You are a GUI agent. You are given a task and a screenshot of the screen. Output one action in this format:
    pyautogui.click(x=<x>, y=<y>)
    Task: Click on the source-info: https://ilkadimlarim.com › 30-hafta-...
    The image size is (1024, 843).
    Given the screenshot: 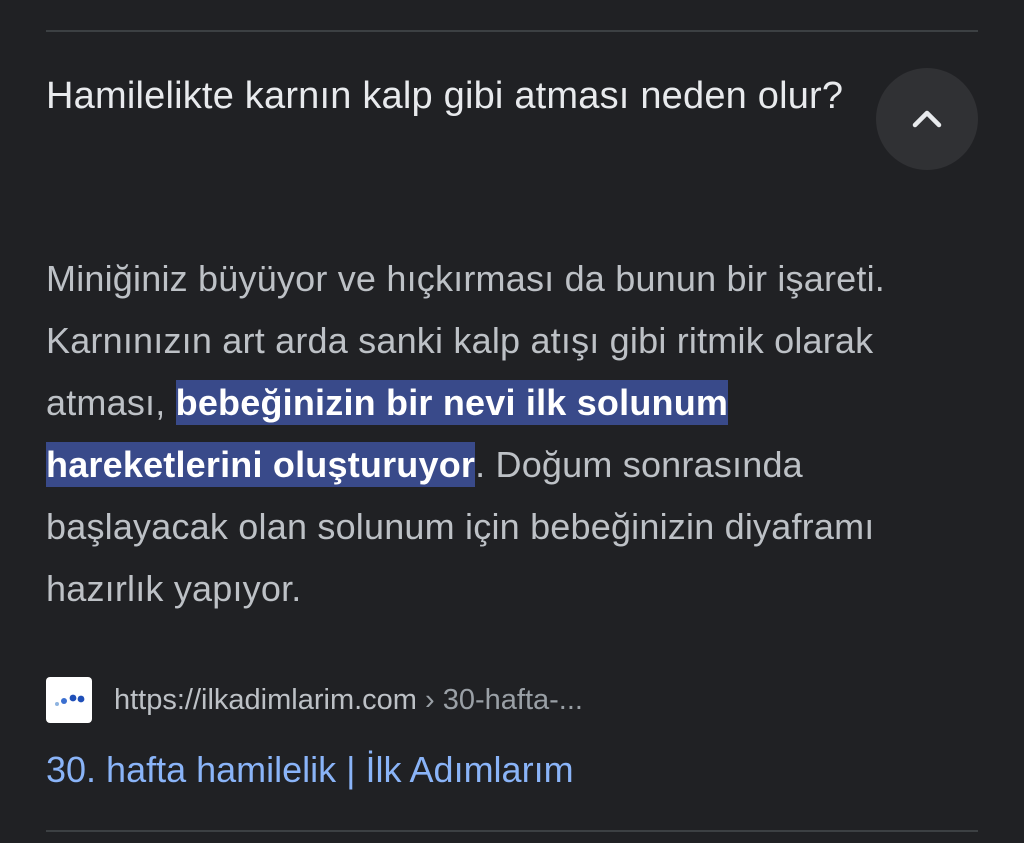 What is the action you would take?
    pyautogui.click(x=314, y=700)
    